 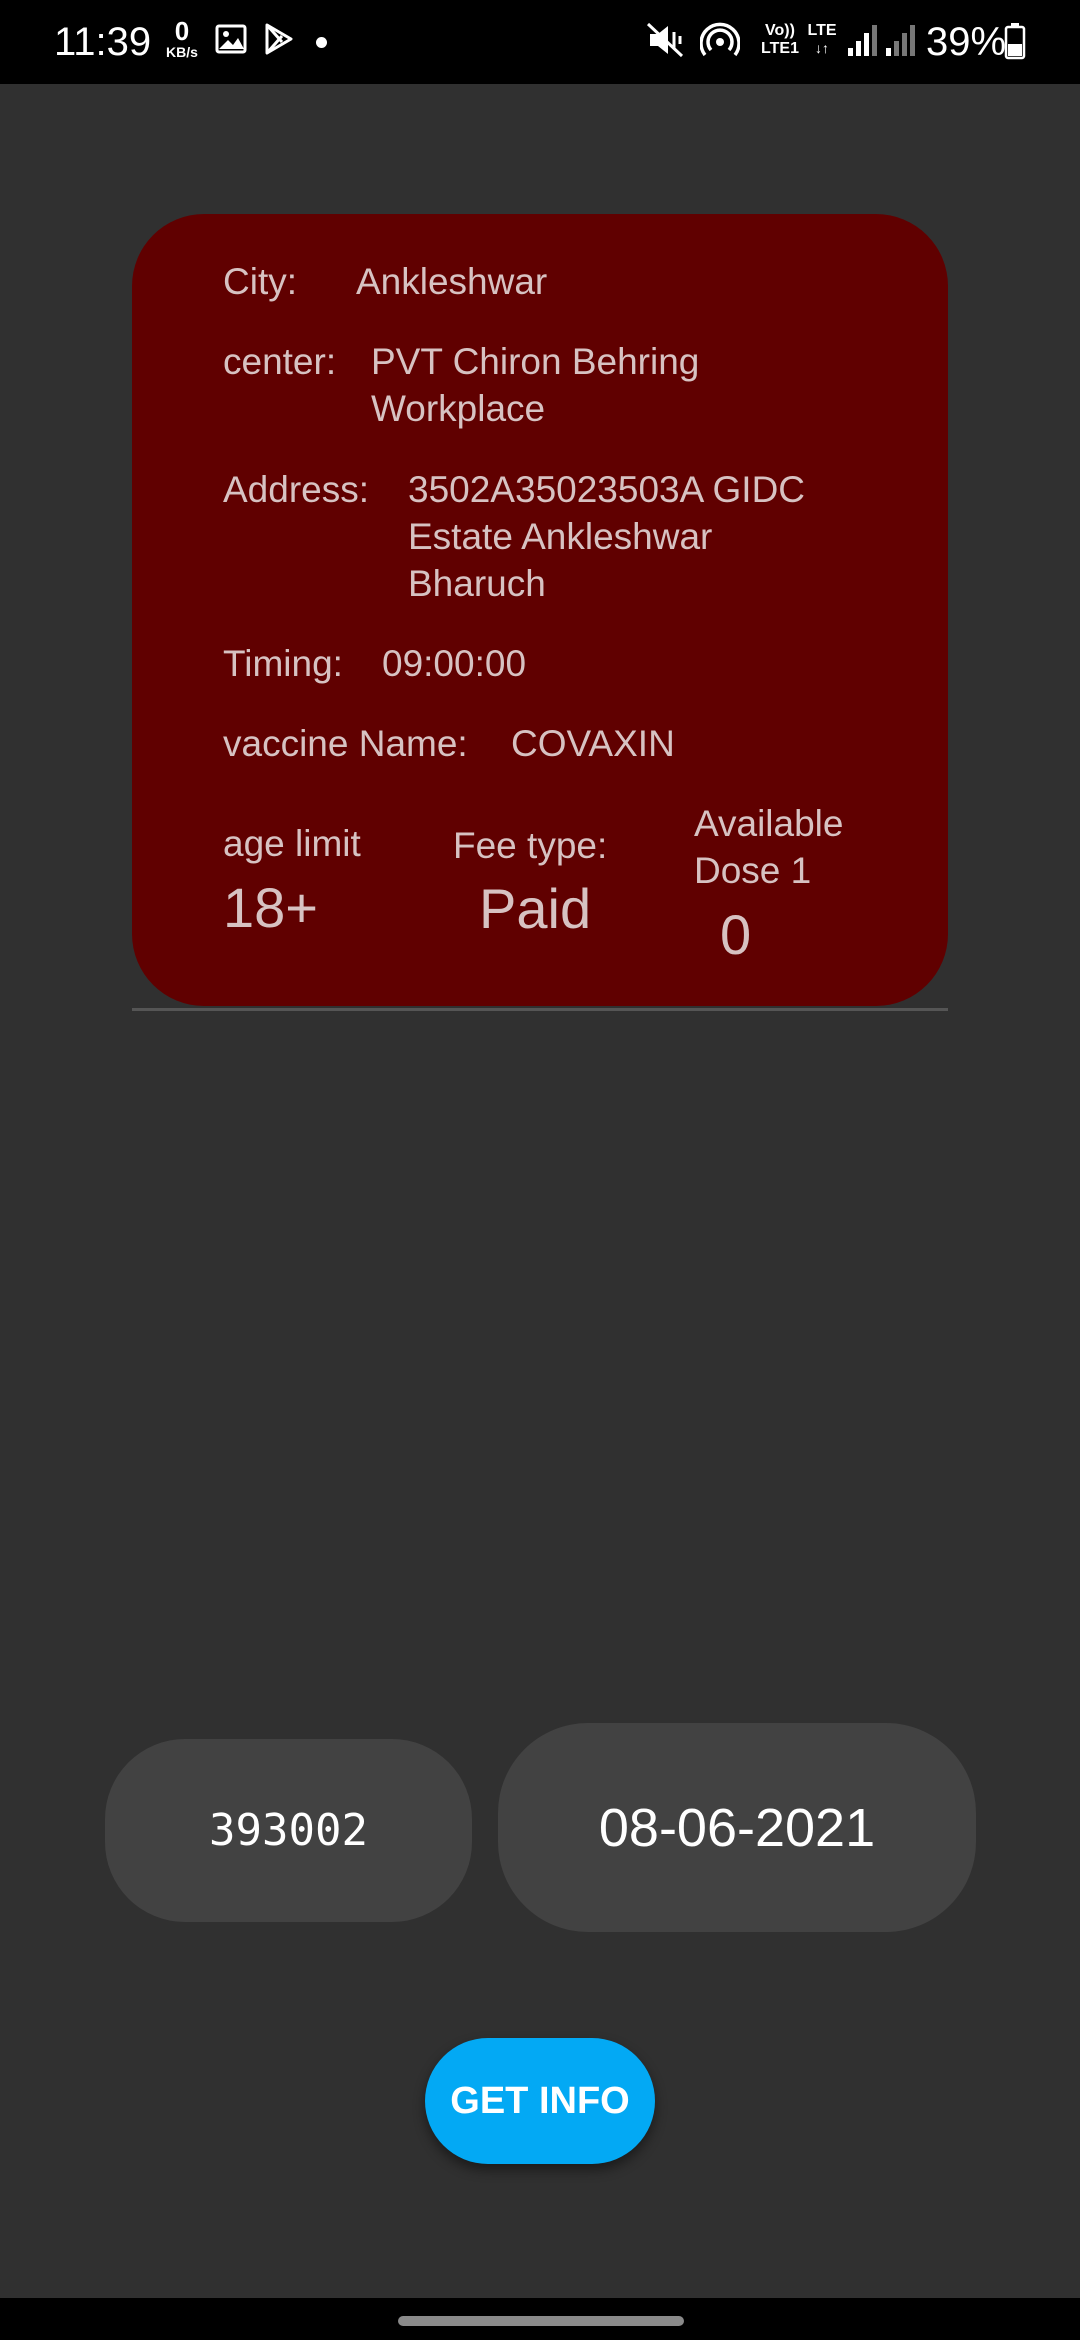 What do you see at coordinates (1015, 41) in the screenshot?
I see `battery-icon` at bounding box center [1015, 41].